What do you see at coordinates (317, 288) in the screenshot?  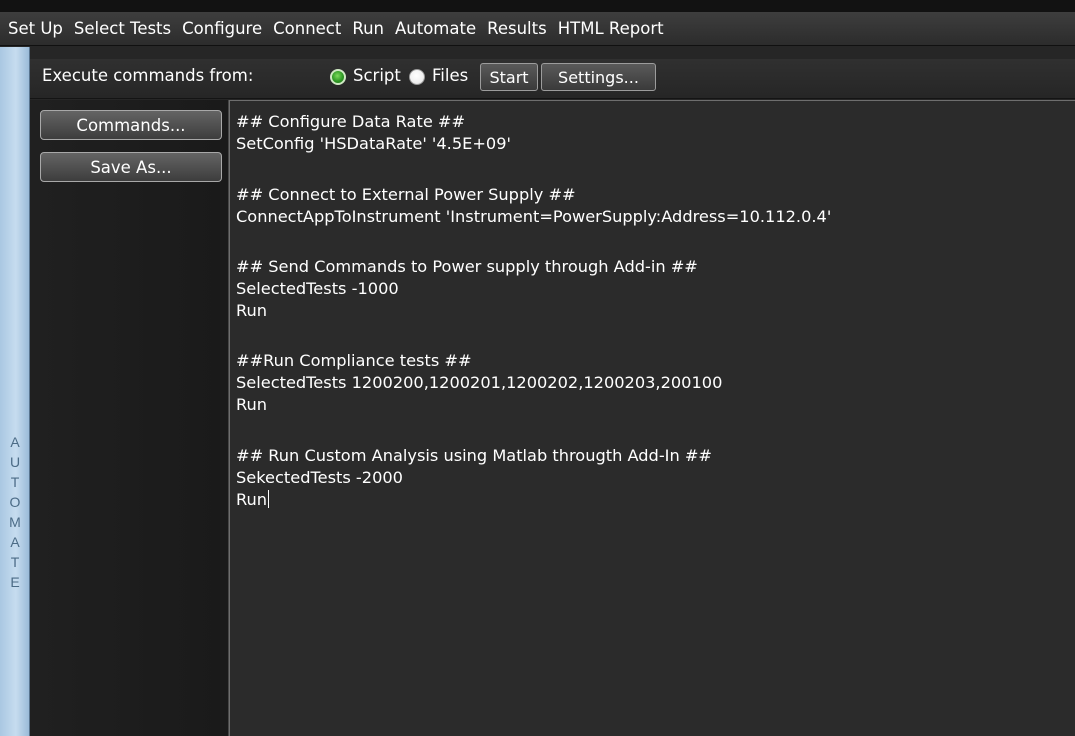 I see `script-line: SelectedTests -1000` at bounding box center [317, 288].